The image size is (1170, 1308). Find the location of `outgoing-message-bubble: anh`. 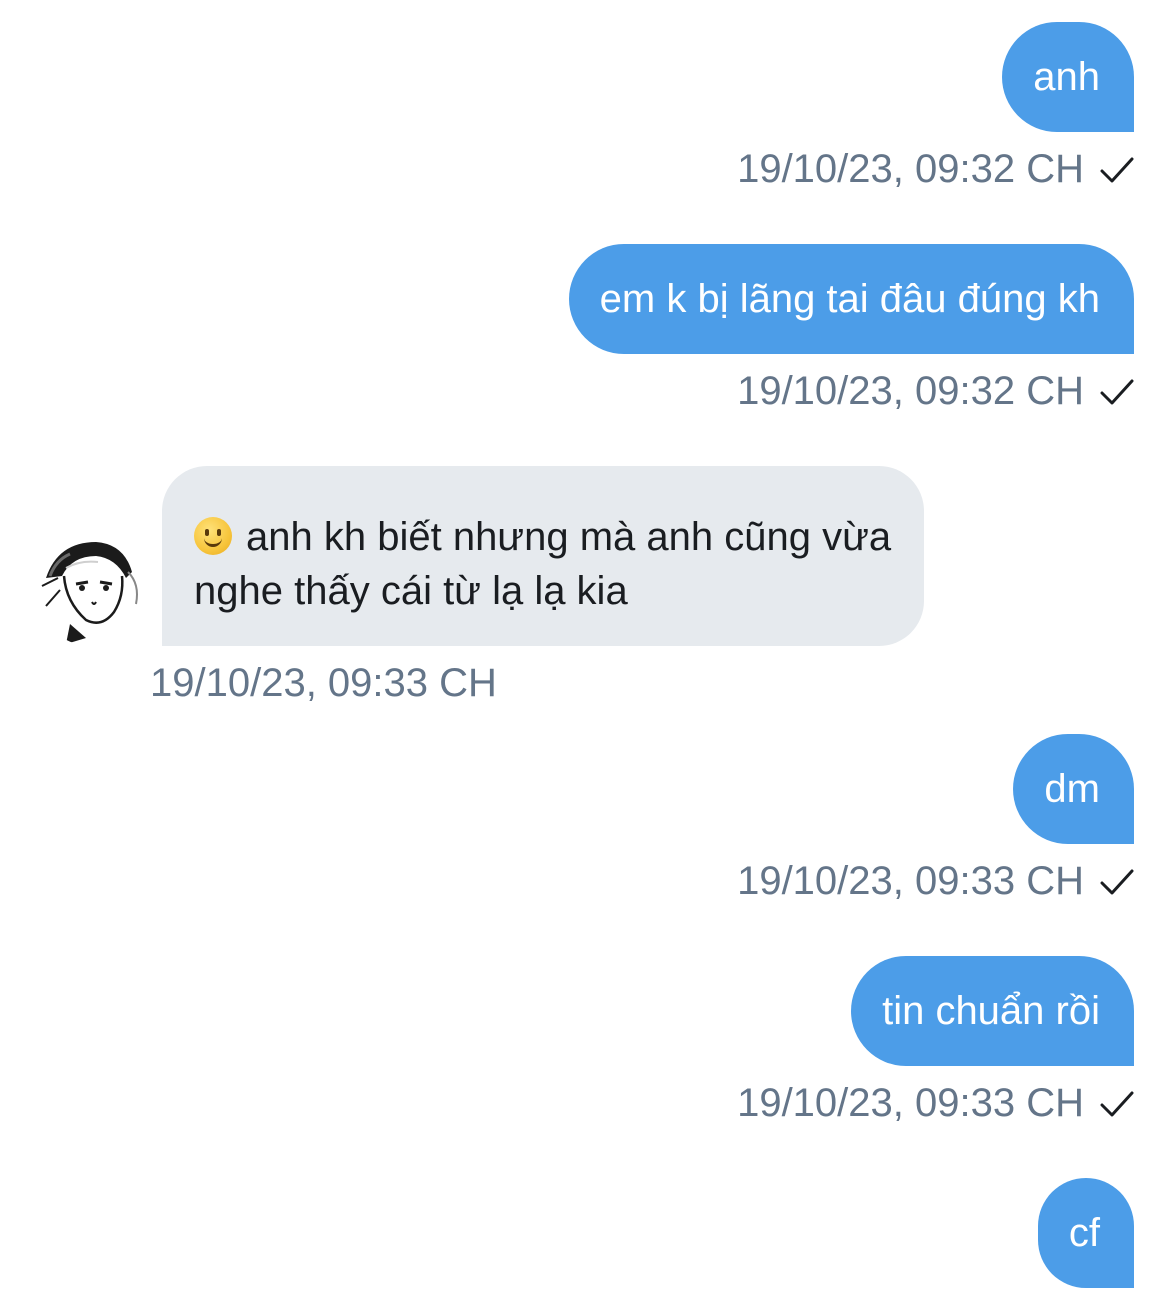

outgoing-message-bubble: anh is located at coordinates (1068, 77).